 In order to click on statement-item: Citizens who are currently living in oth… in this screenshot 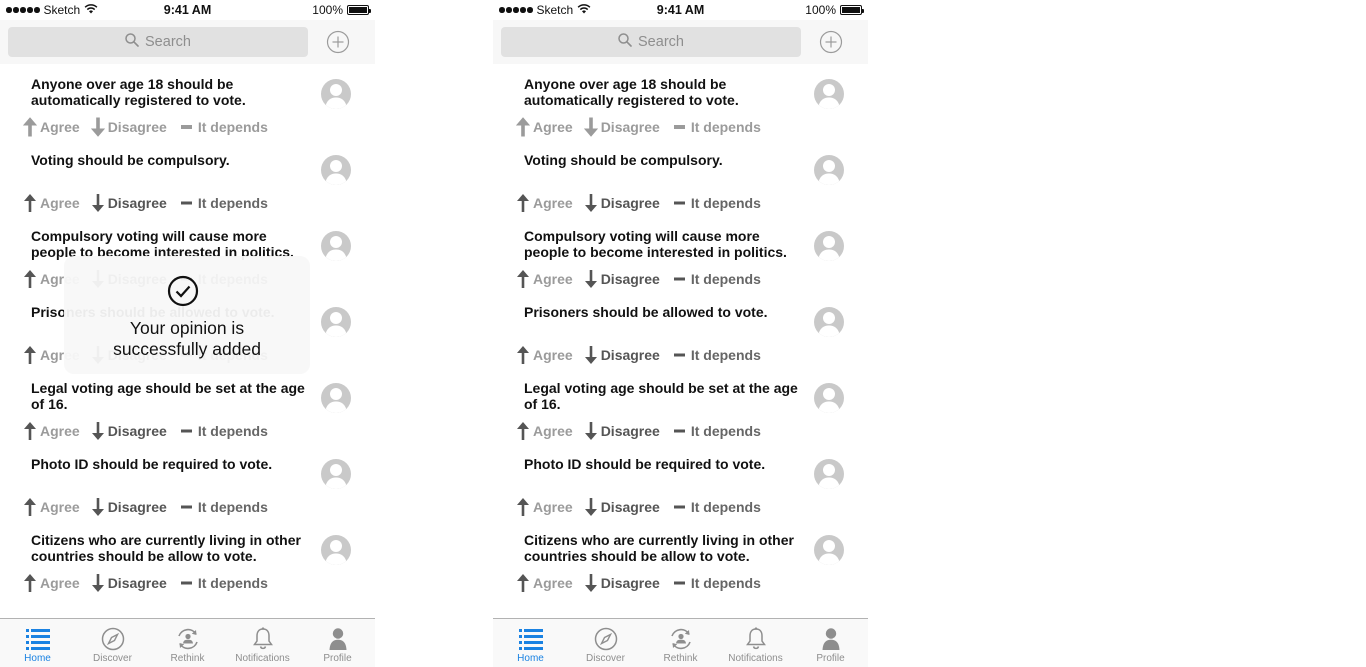, I will do `click(187, 558)`.